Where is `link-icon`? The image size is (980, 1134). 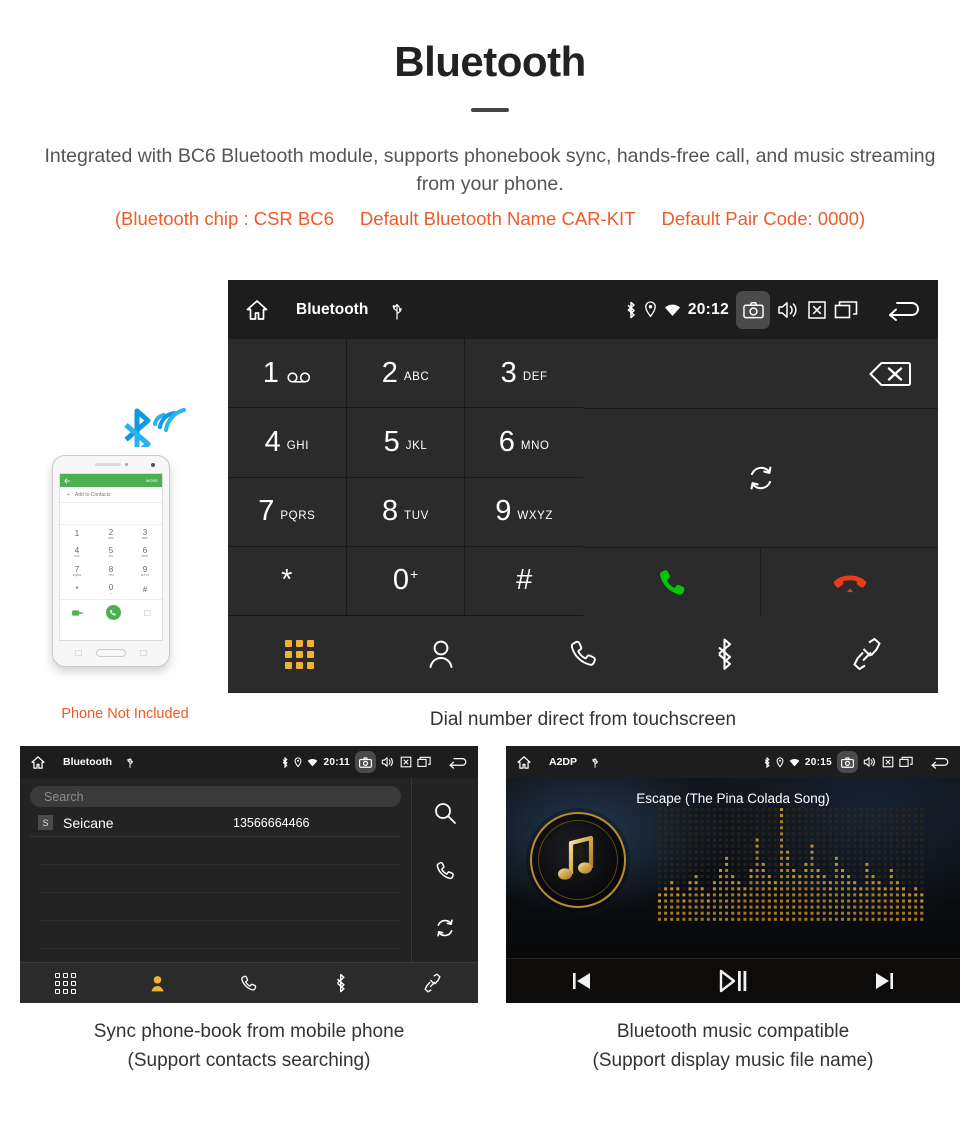
link-icon is located at coordinates (432, 983).